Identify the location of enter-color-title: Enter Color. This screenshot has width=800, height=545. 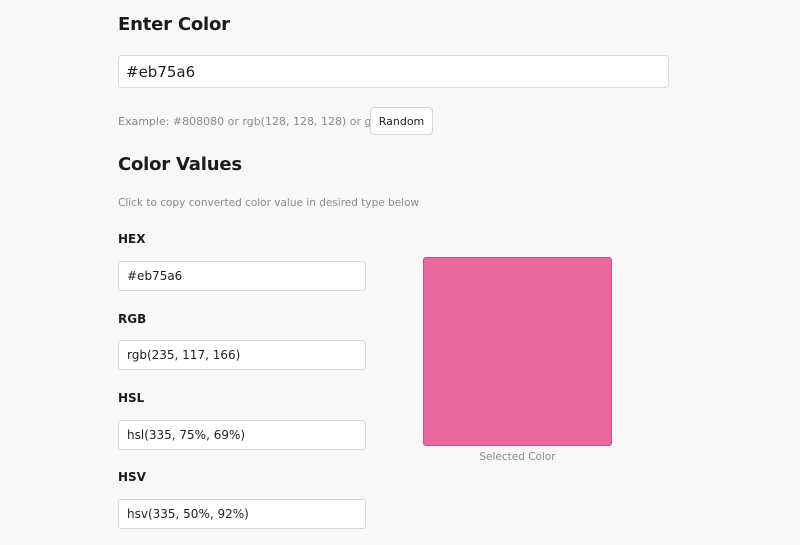
(174, 24).